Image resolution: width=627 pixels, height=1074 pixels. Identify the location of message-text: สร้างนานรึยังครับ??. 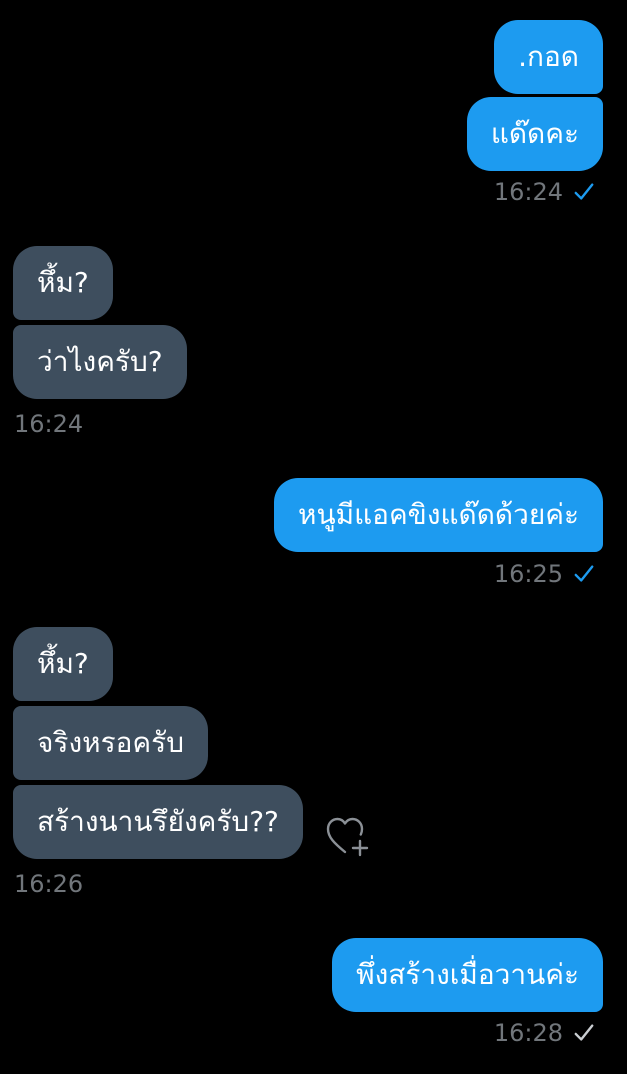
(158, 821).